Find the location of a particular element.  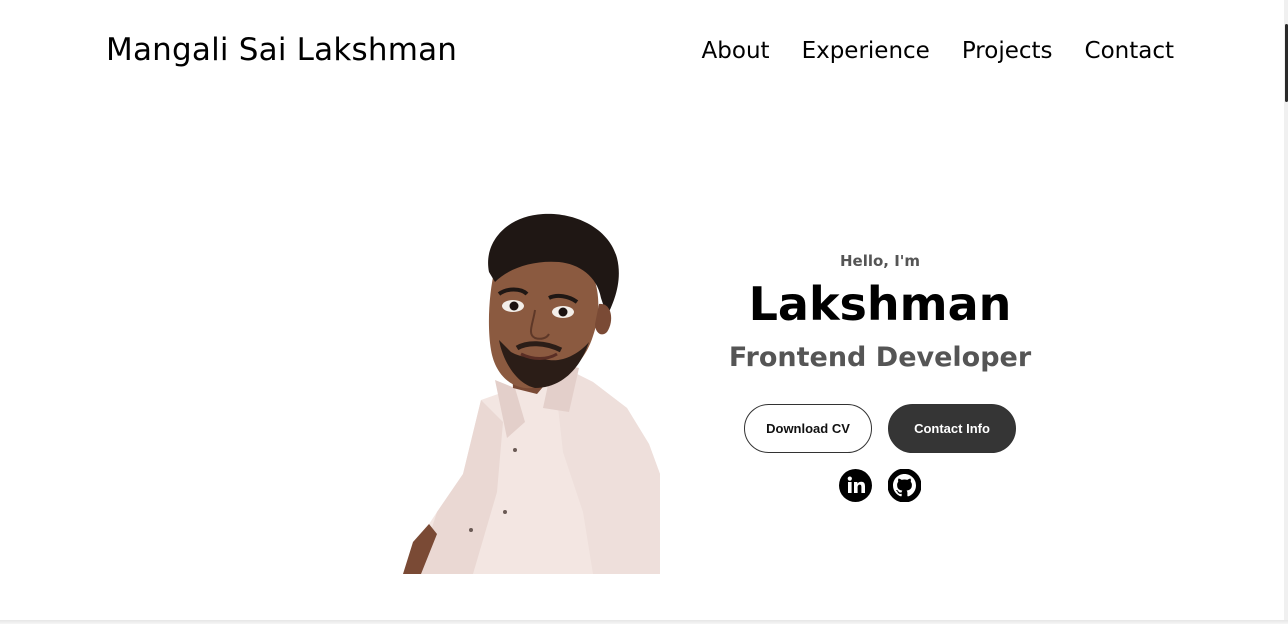

greeting-text: Hello, I'm is located at coordinates (880, 261).